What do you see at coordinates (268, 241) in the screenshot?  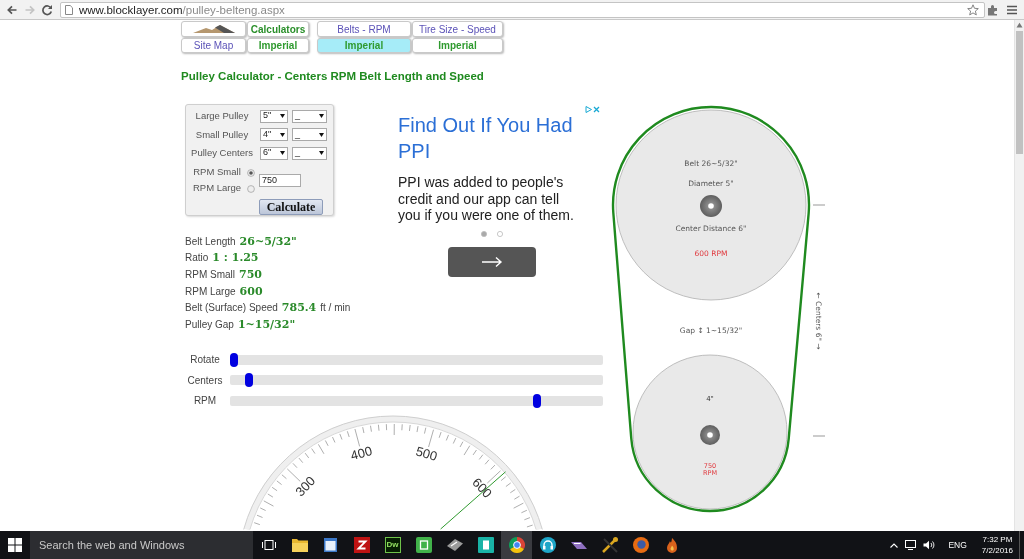 I see `result-value: 26~5/32"` at bounding box center [268, 241].